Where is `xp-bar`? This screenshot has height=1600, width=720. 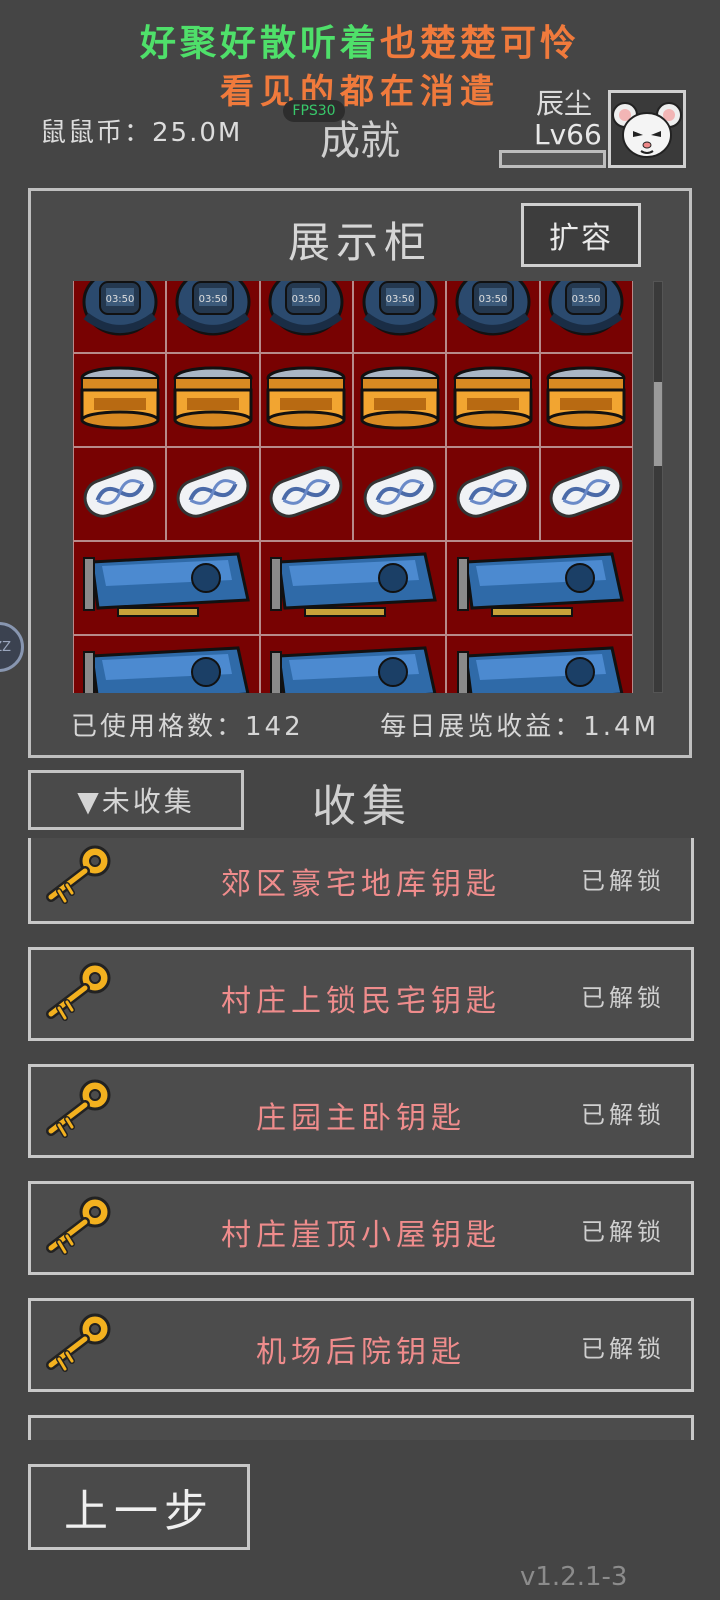
xp-bar is located at coordinates (552, 159).